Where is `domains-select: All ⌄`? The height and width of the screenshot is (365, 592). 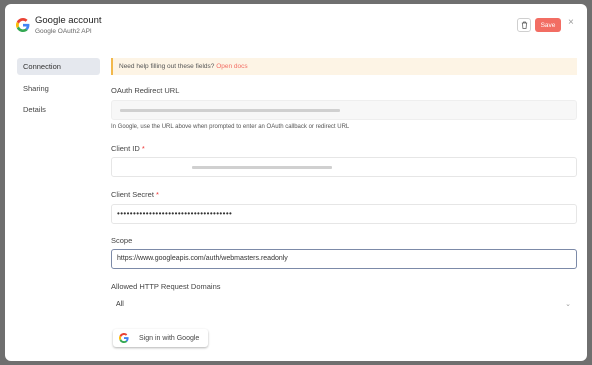 domains-select: All ⌄ is located at coordinates (344, 306).